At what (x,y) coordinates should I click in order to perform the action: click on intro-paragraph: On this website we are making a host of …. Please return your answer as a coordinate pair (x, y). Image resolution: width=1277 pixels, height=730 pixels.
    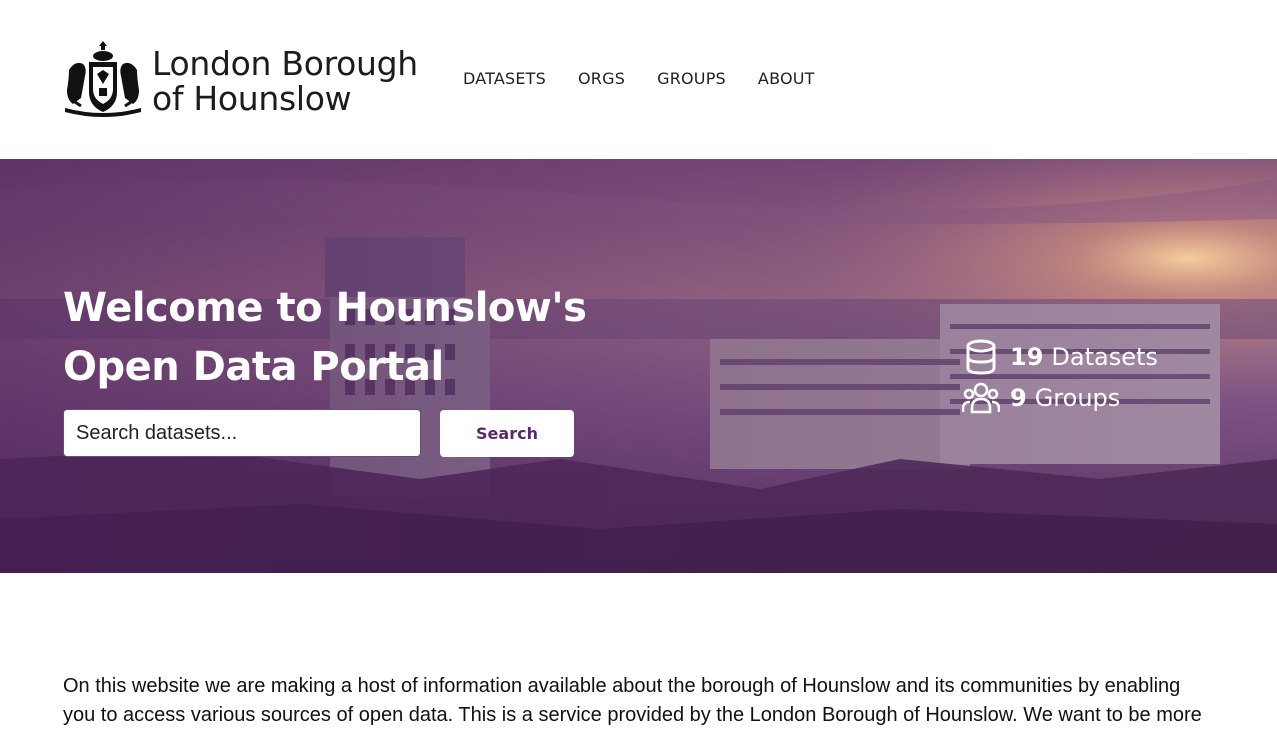
    Looking at the image, I should click on (632, 700).